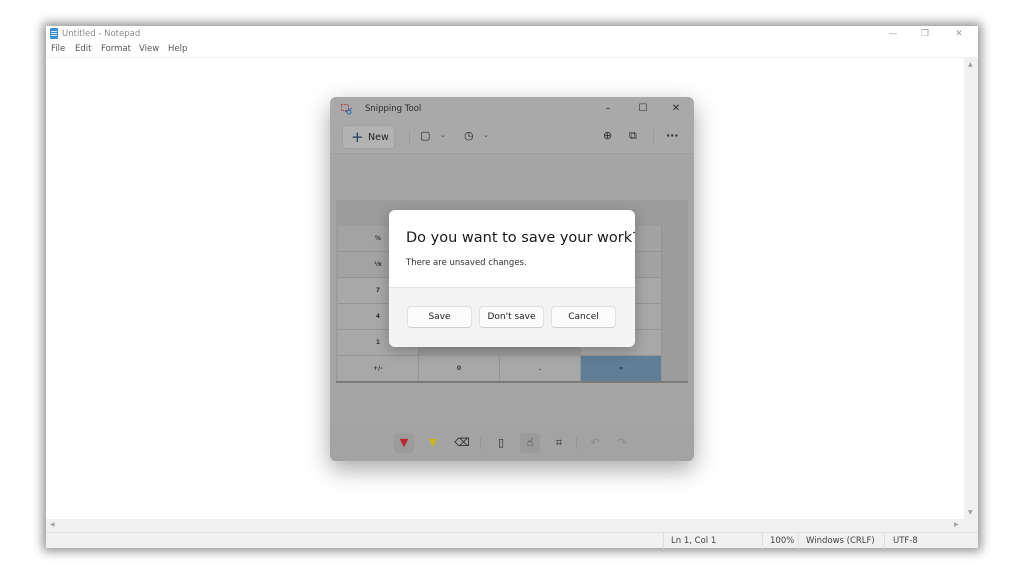 This screenshot has width=1024, height=576. Describe the element at coordinates (54, 33) in the screenshot. I see `notepad-app-icon` at that location.